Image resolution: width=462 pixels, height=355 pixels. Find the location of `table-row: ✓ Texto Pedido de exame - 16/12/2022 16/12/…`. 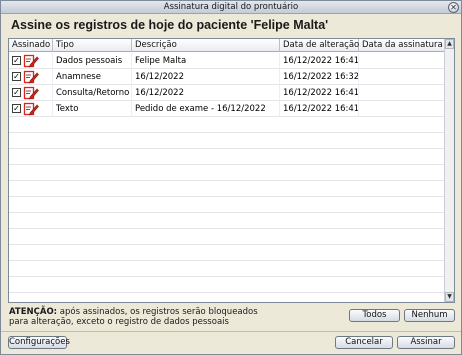

table-row: ✓ Texto Pedido de exame - 16/12/2022 16/12/… is located at coordinates (227, 109).